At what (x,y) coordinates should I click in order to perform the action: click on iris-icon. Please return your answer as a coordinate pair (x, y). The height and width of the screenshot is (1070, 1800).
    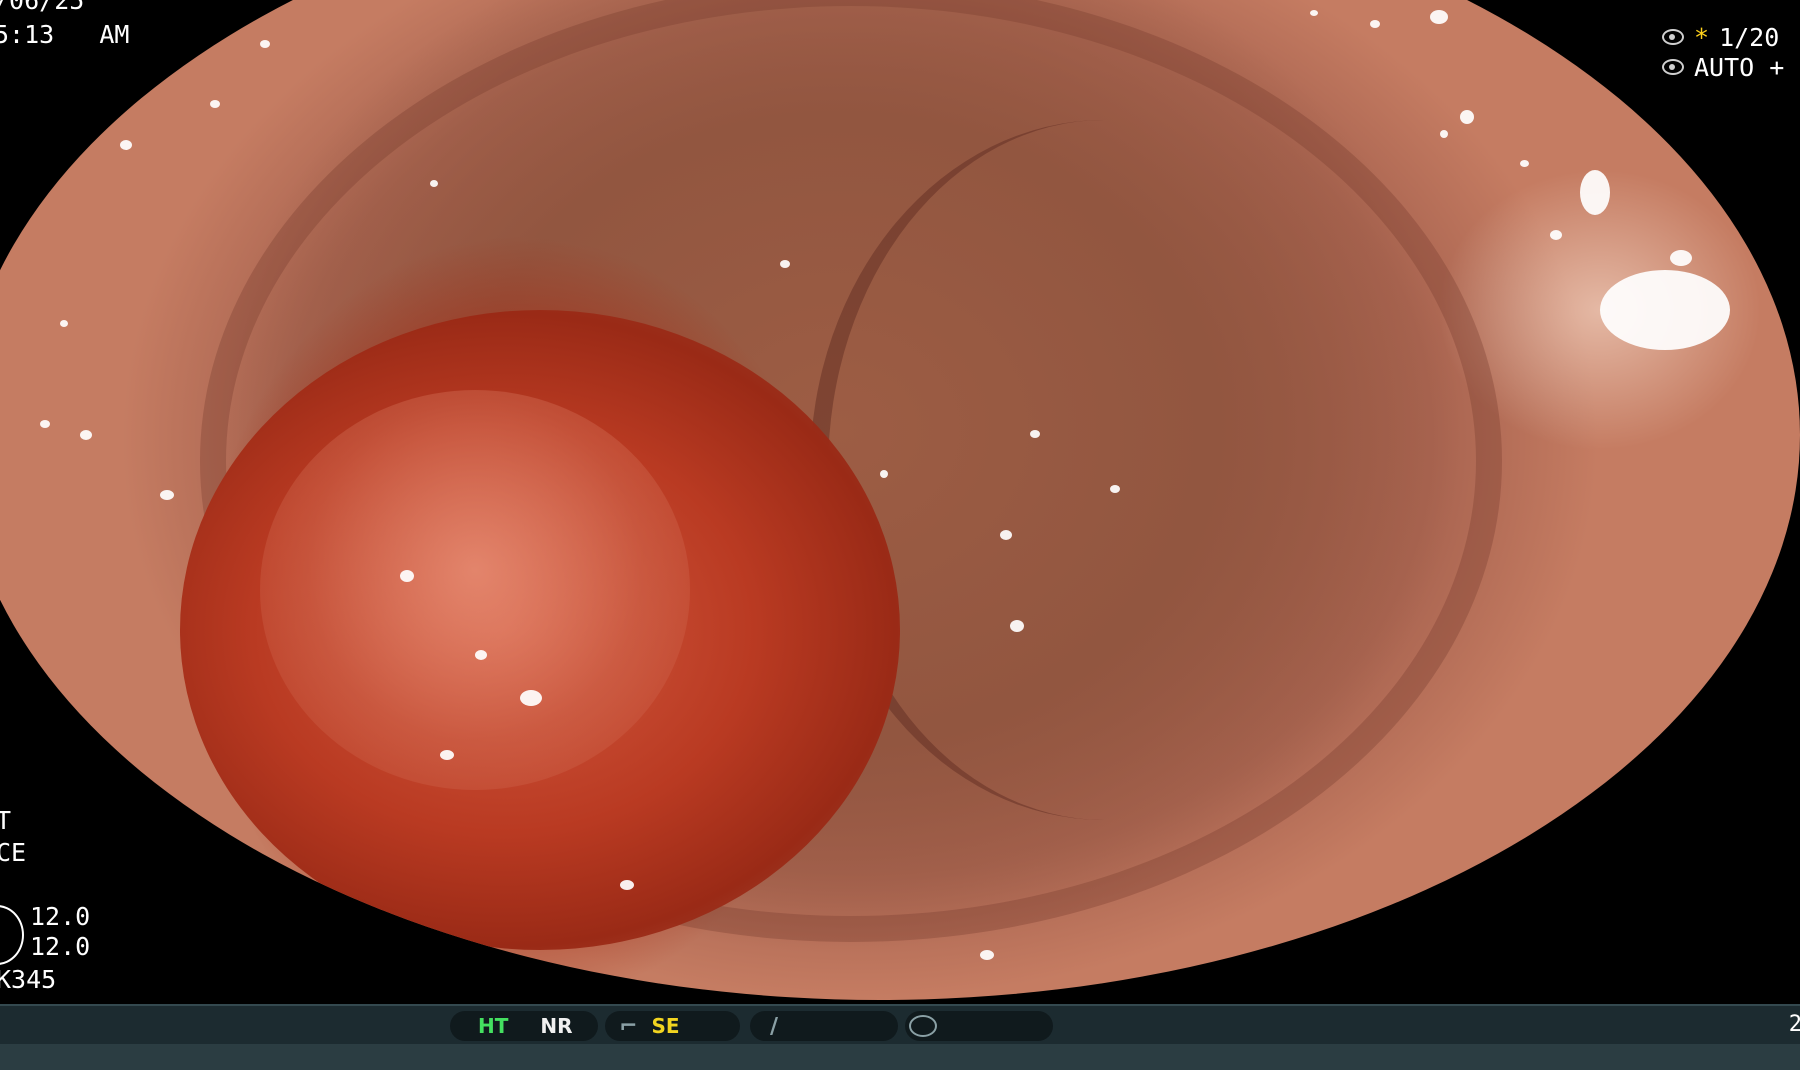
    Looking at the image, I should click on (1673, 67).